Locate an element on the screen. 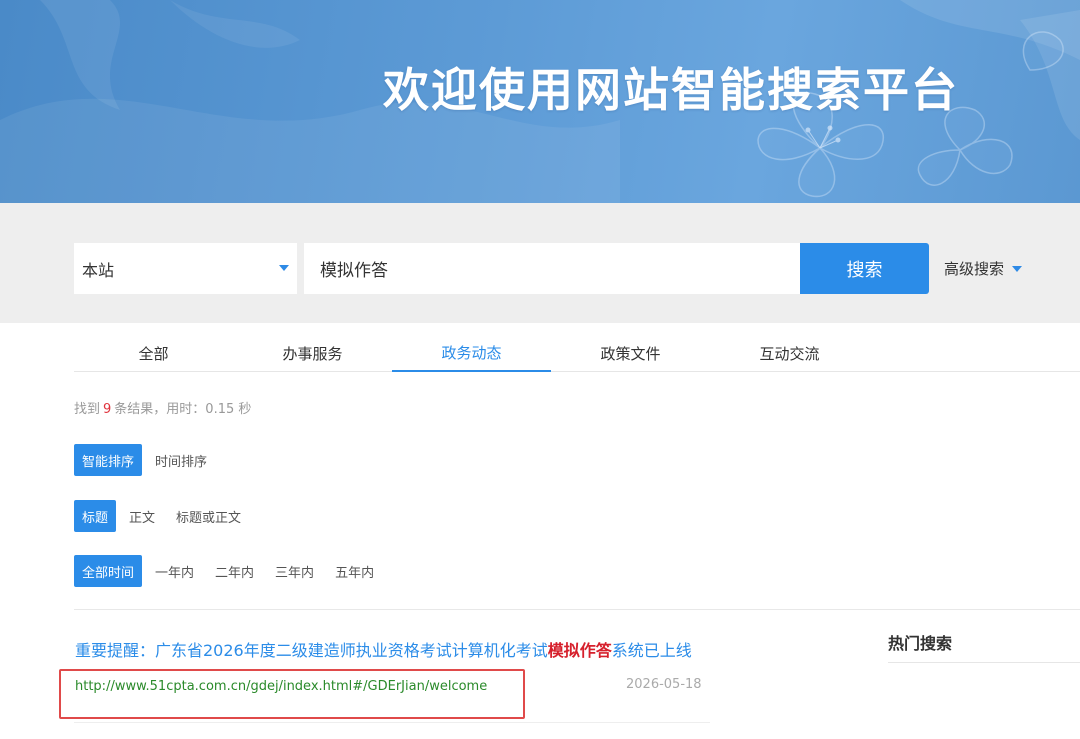  result-count-number: 9 is located at coordinates (107, 409).